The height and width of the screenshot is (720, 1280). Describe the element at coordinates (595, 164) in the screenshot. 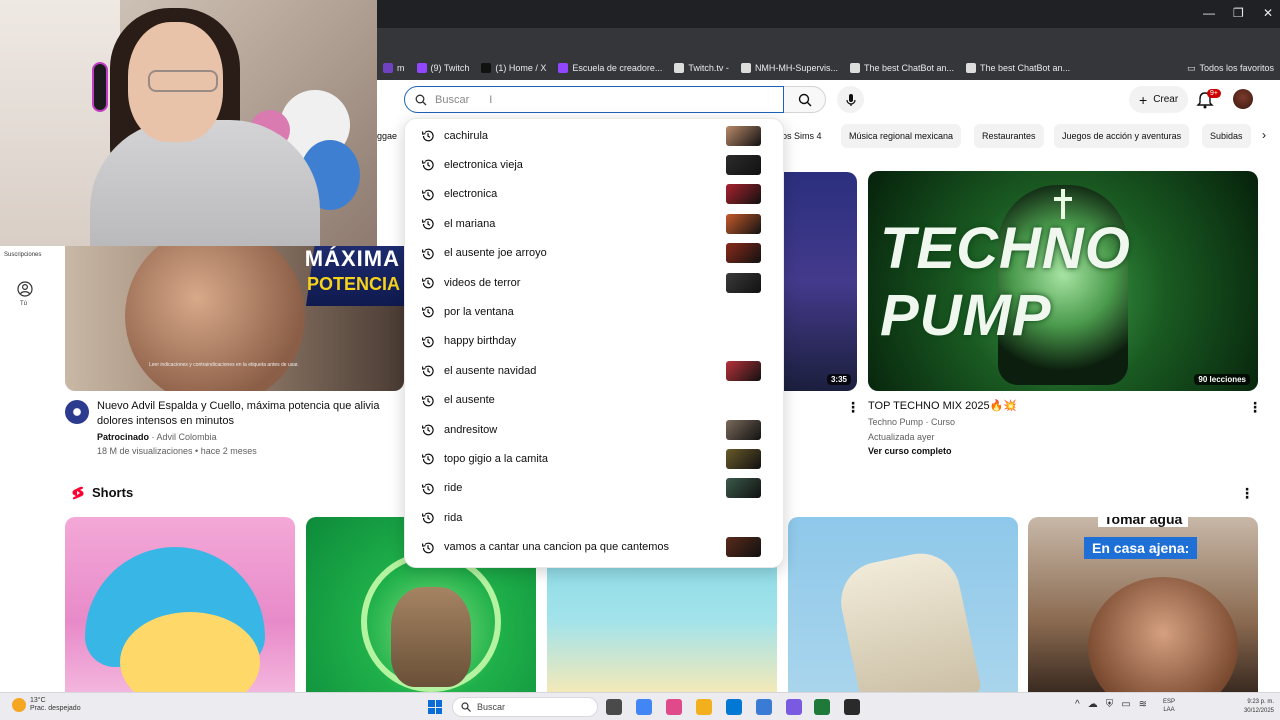

I see `search-suggestion: electronica vieja` at that location.